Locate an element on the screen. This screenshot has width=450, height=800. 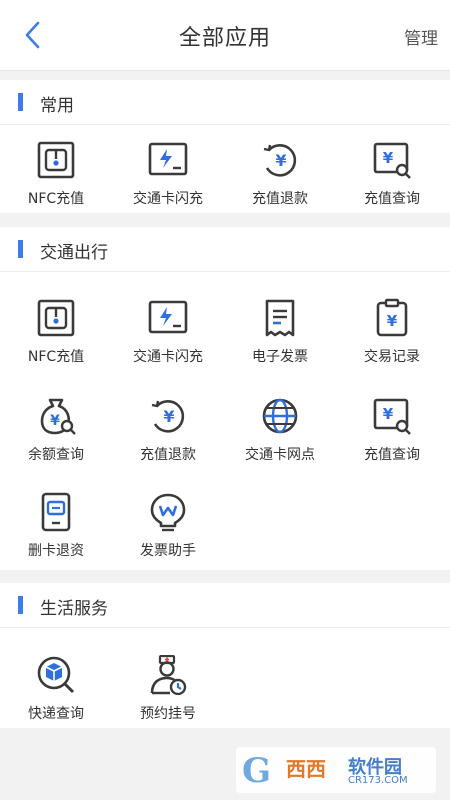
manage-button: 管理 is located at coordinates (421, 36).